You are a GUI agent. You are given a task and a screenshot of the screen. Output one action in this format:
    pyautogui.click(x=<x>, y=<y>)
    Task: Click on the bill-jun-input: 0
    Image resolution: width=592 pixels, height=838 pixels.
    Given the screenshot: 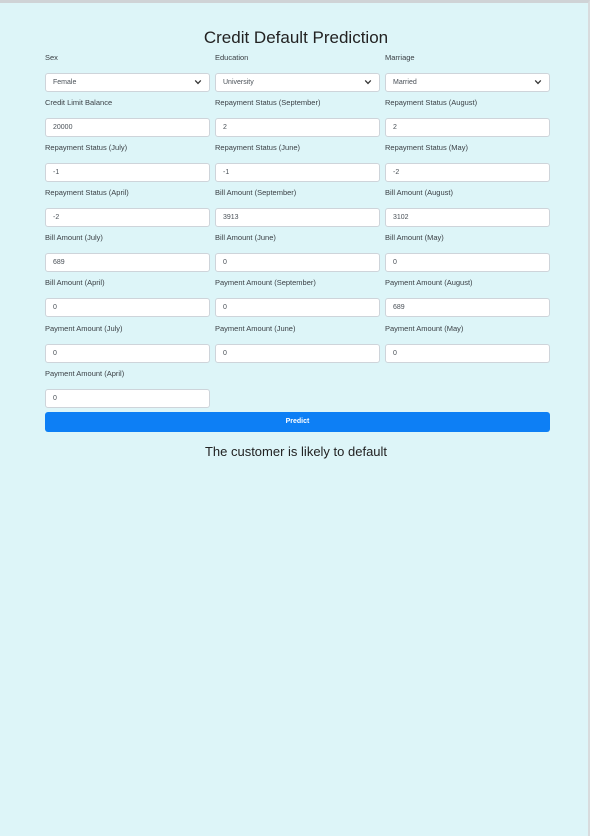 What is the action you would take?
    pyautogui.click(x=297, y=262)
    